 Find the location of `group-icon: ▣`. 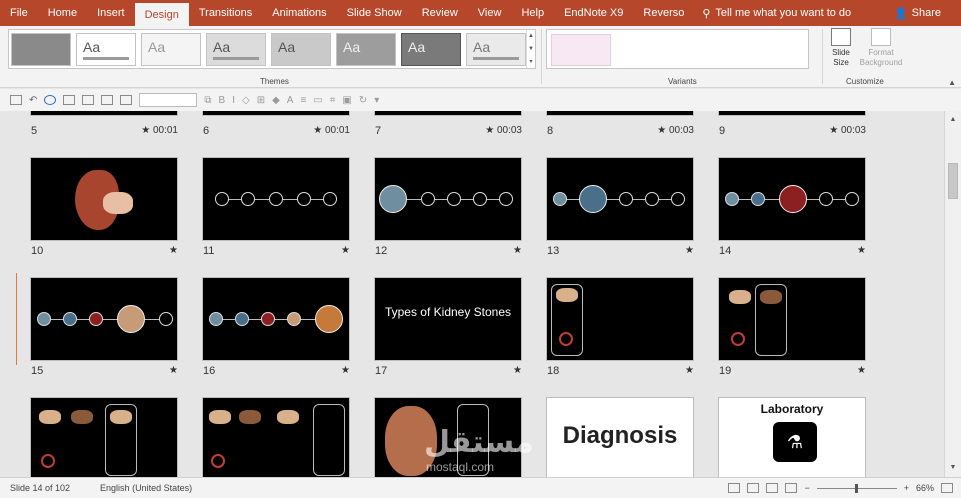

group-icon: ▣ is located at coordinates (346, 100).